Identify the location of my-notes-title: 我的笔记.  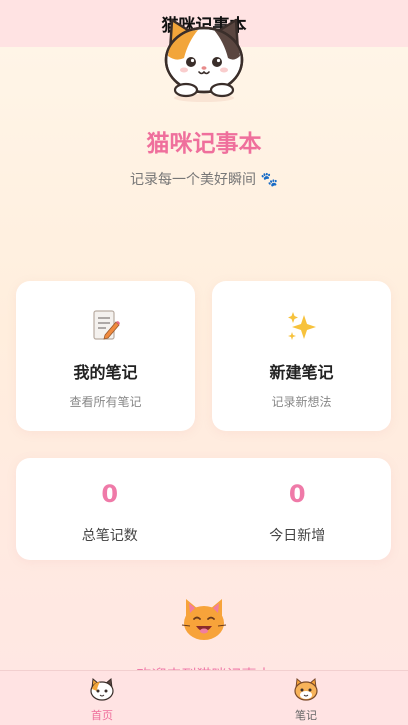
(105, 372).